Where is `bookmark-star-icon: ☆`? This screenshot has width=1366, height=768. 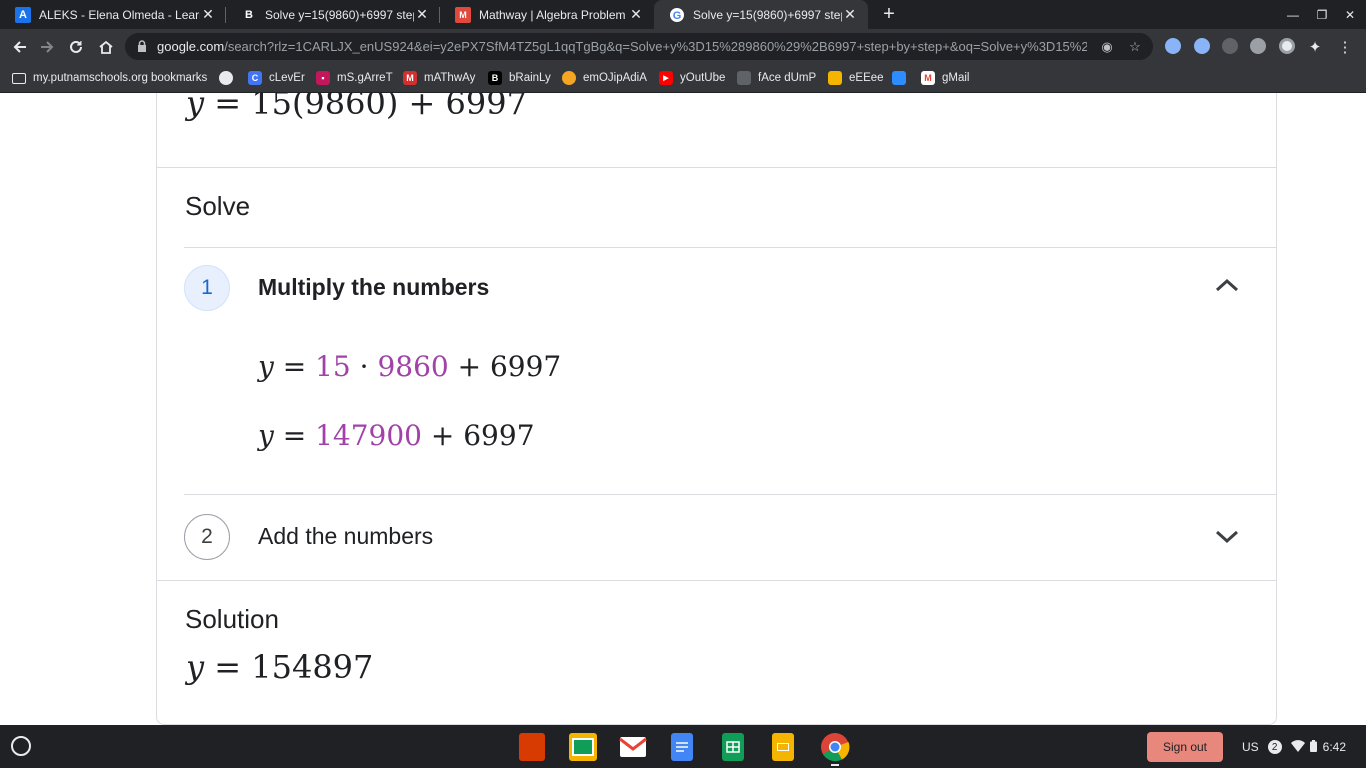 bookmark-star-icon: ☆ is located at coordinates (1135, 47).